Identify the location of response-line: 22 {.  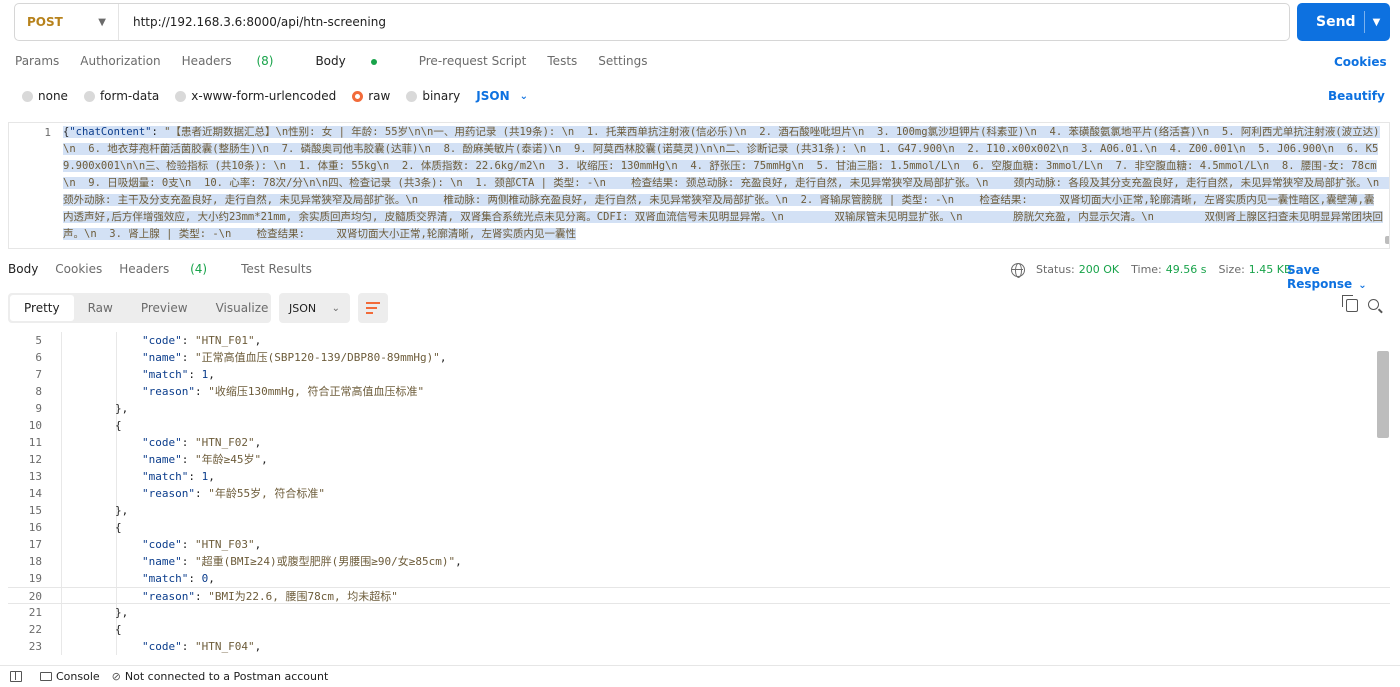
(699, 629).